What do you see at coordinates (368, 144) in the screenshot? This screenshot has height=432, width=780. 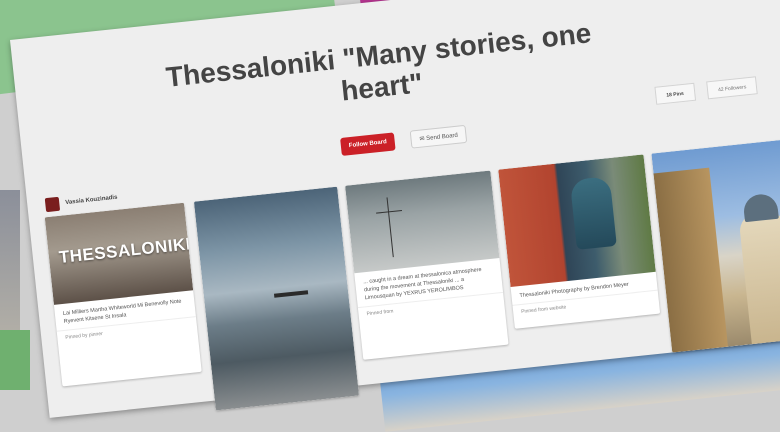 I see `follow-board-button: Follow Board` at bounding box center [368, 144].